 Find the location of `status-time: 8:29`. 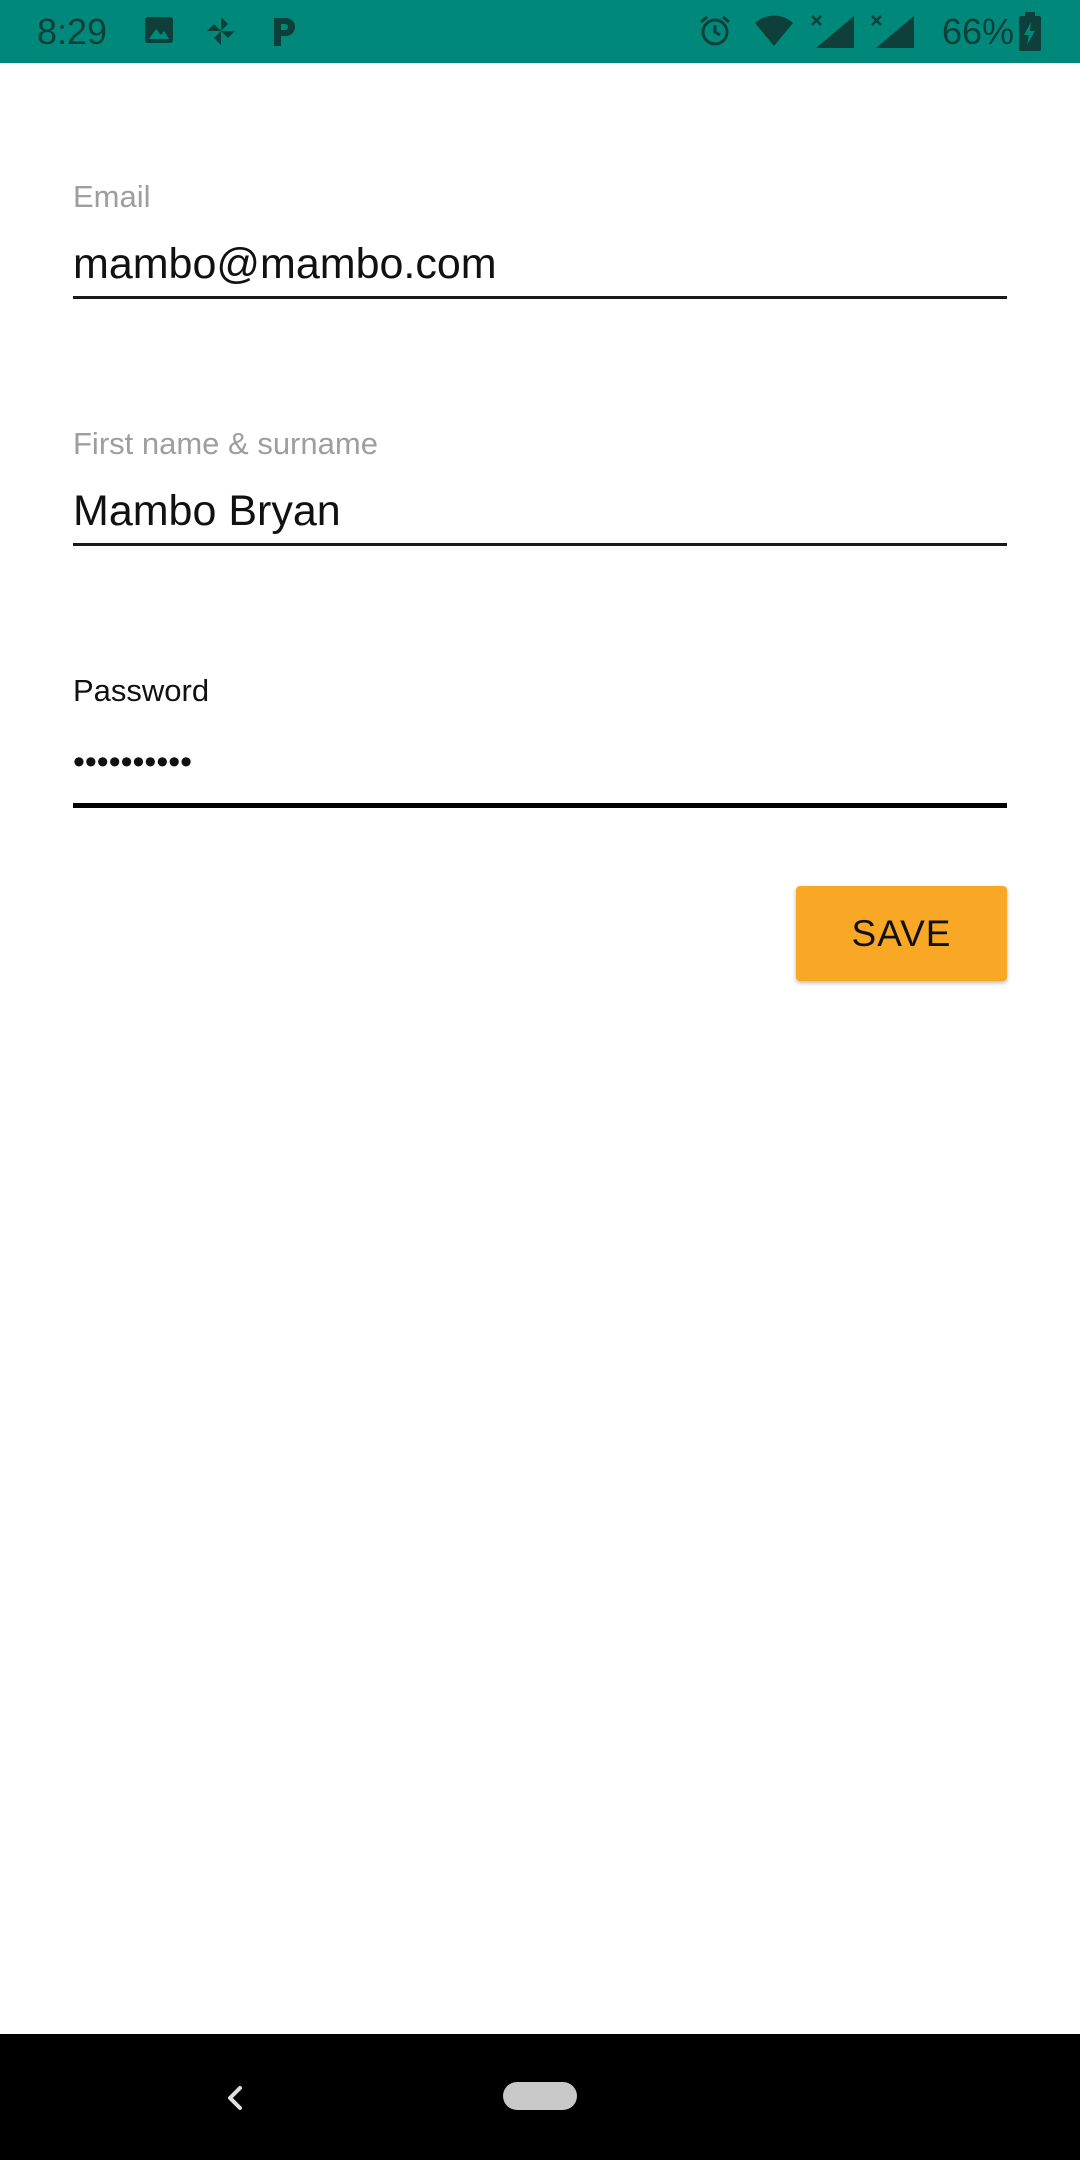

status-time: 8:29 is located at coordinates (72, 31).